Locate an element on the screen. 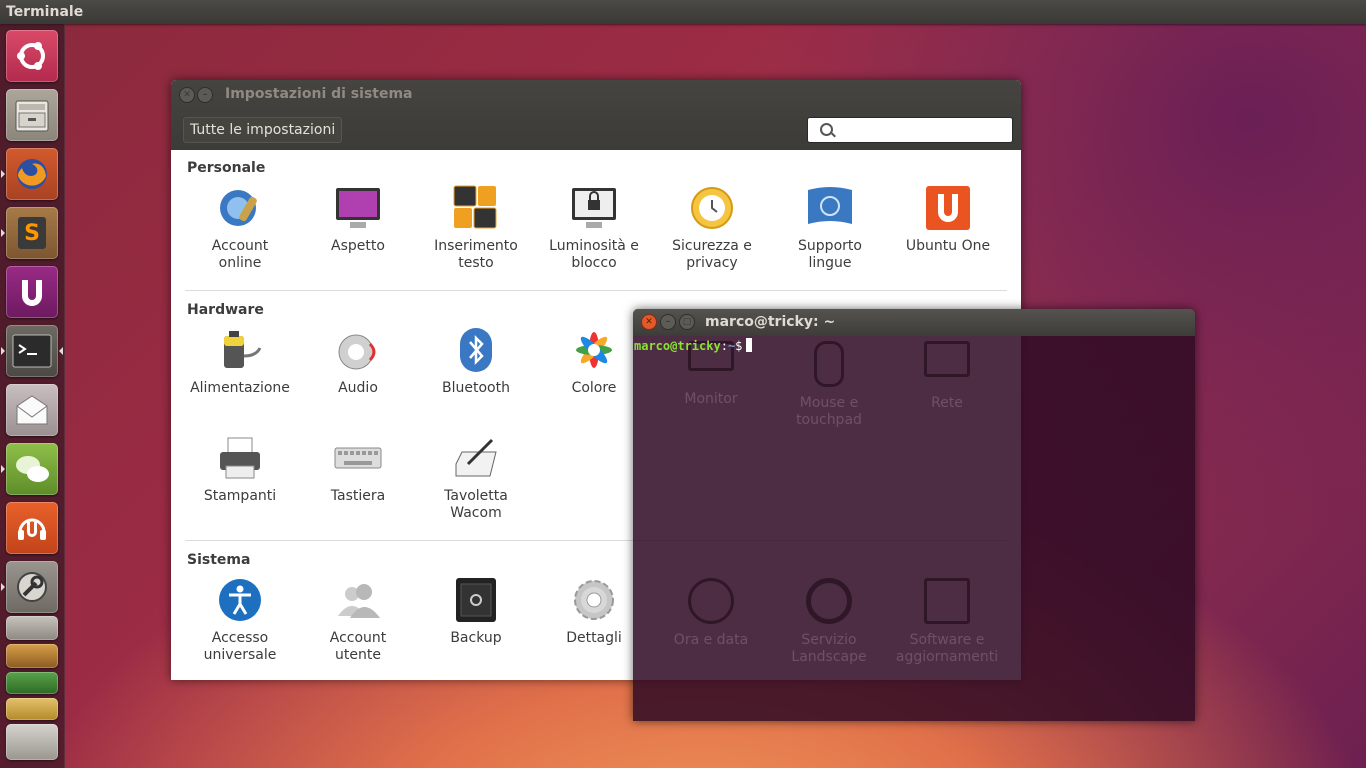 The height and width of the screenshot is (768, 1366). software-updates-icon is located at coordinates (947, 601).